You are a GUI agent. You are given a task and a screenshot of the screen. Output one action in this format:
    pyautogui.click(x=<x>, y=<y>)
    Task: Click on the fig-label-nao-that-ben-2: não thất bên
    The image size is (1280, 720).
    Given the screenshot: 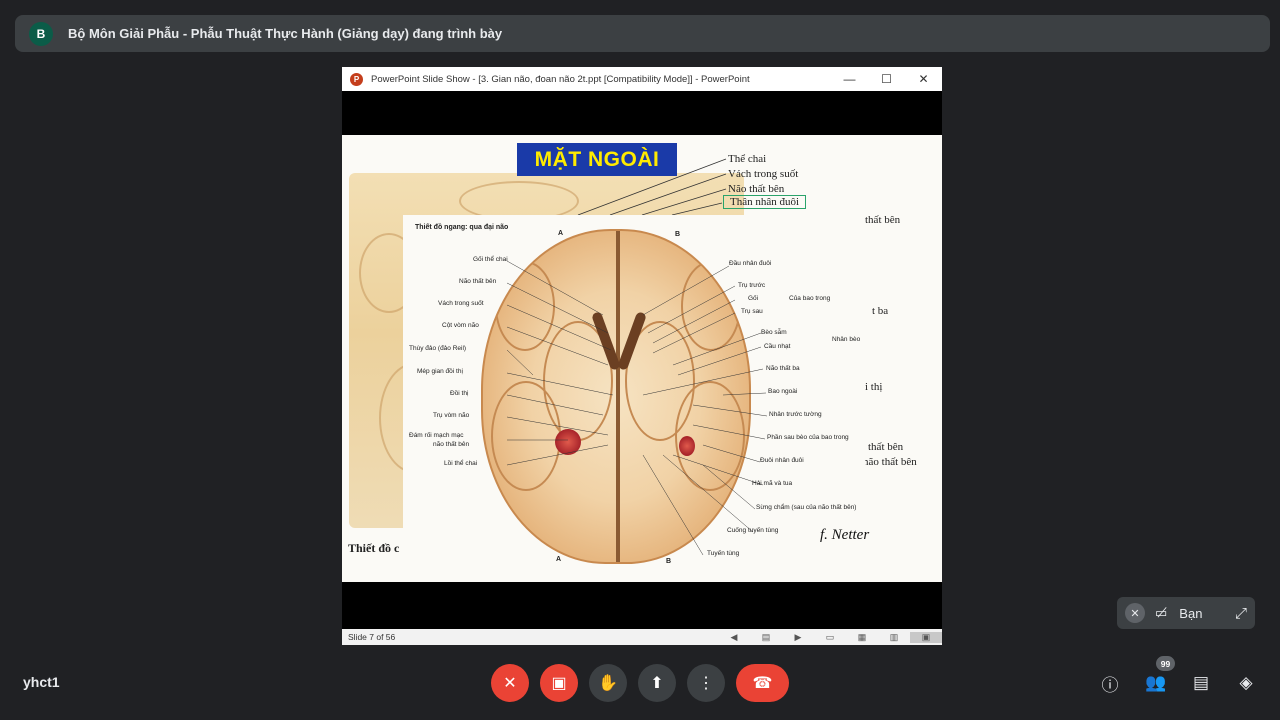 What is the action you would take?
    pyautogui.click(x=451, y=444)
    